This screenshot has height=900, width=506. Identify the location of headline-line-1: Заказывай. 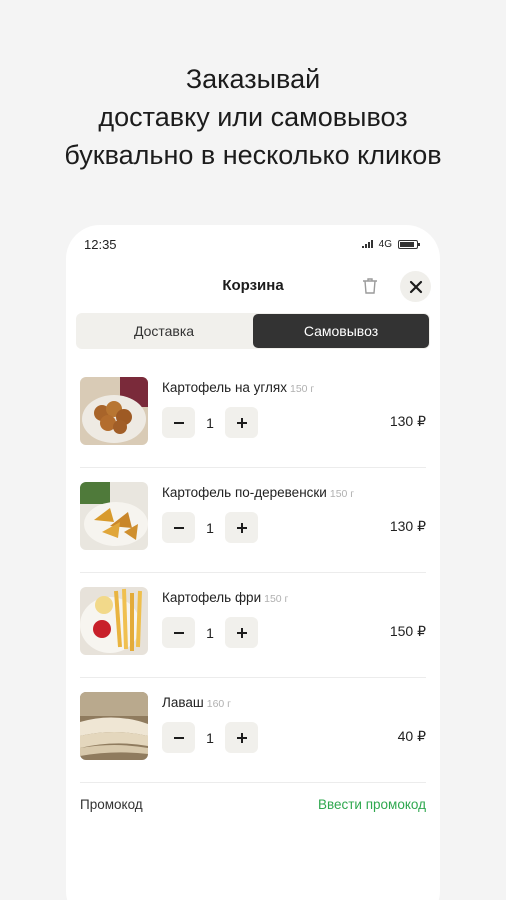
(253, 79).